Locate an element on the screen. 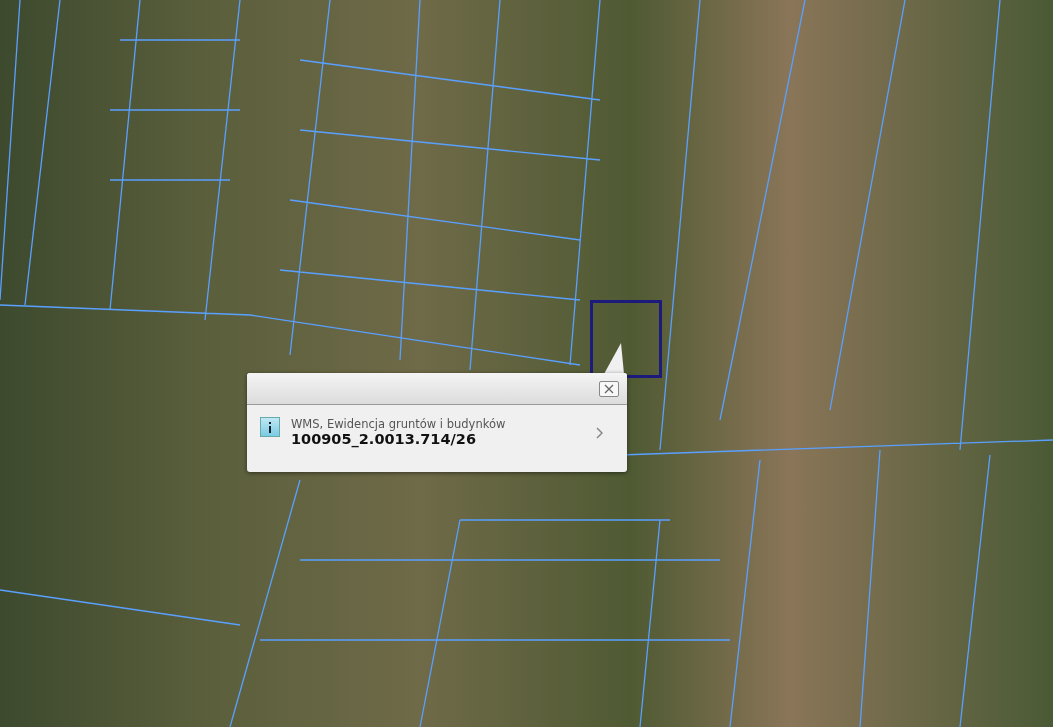 Image resolution: width=1053 pixels, height=727 pixels. info-icon is located at coordinates (270, 427).